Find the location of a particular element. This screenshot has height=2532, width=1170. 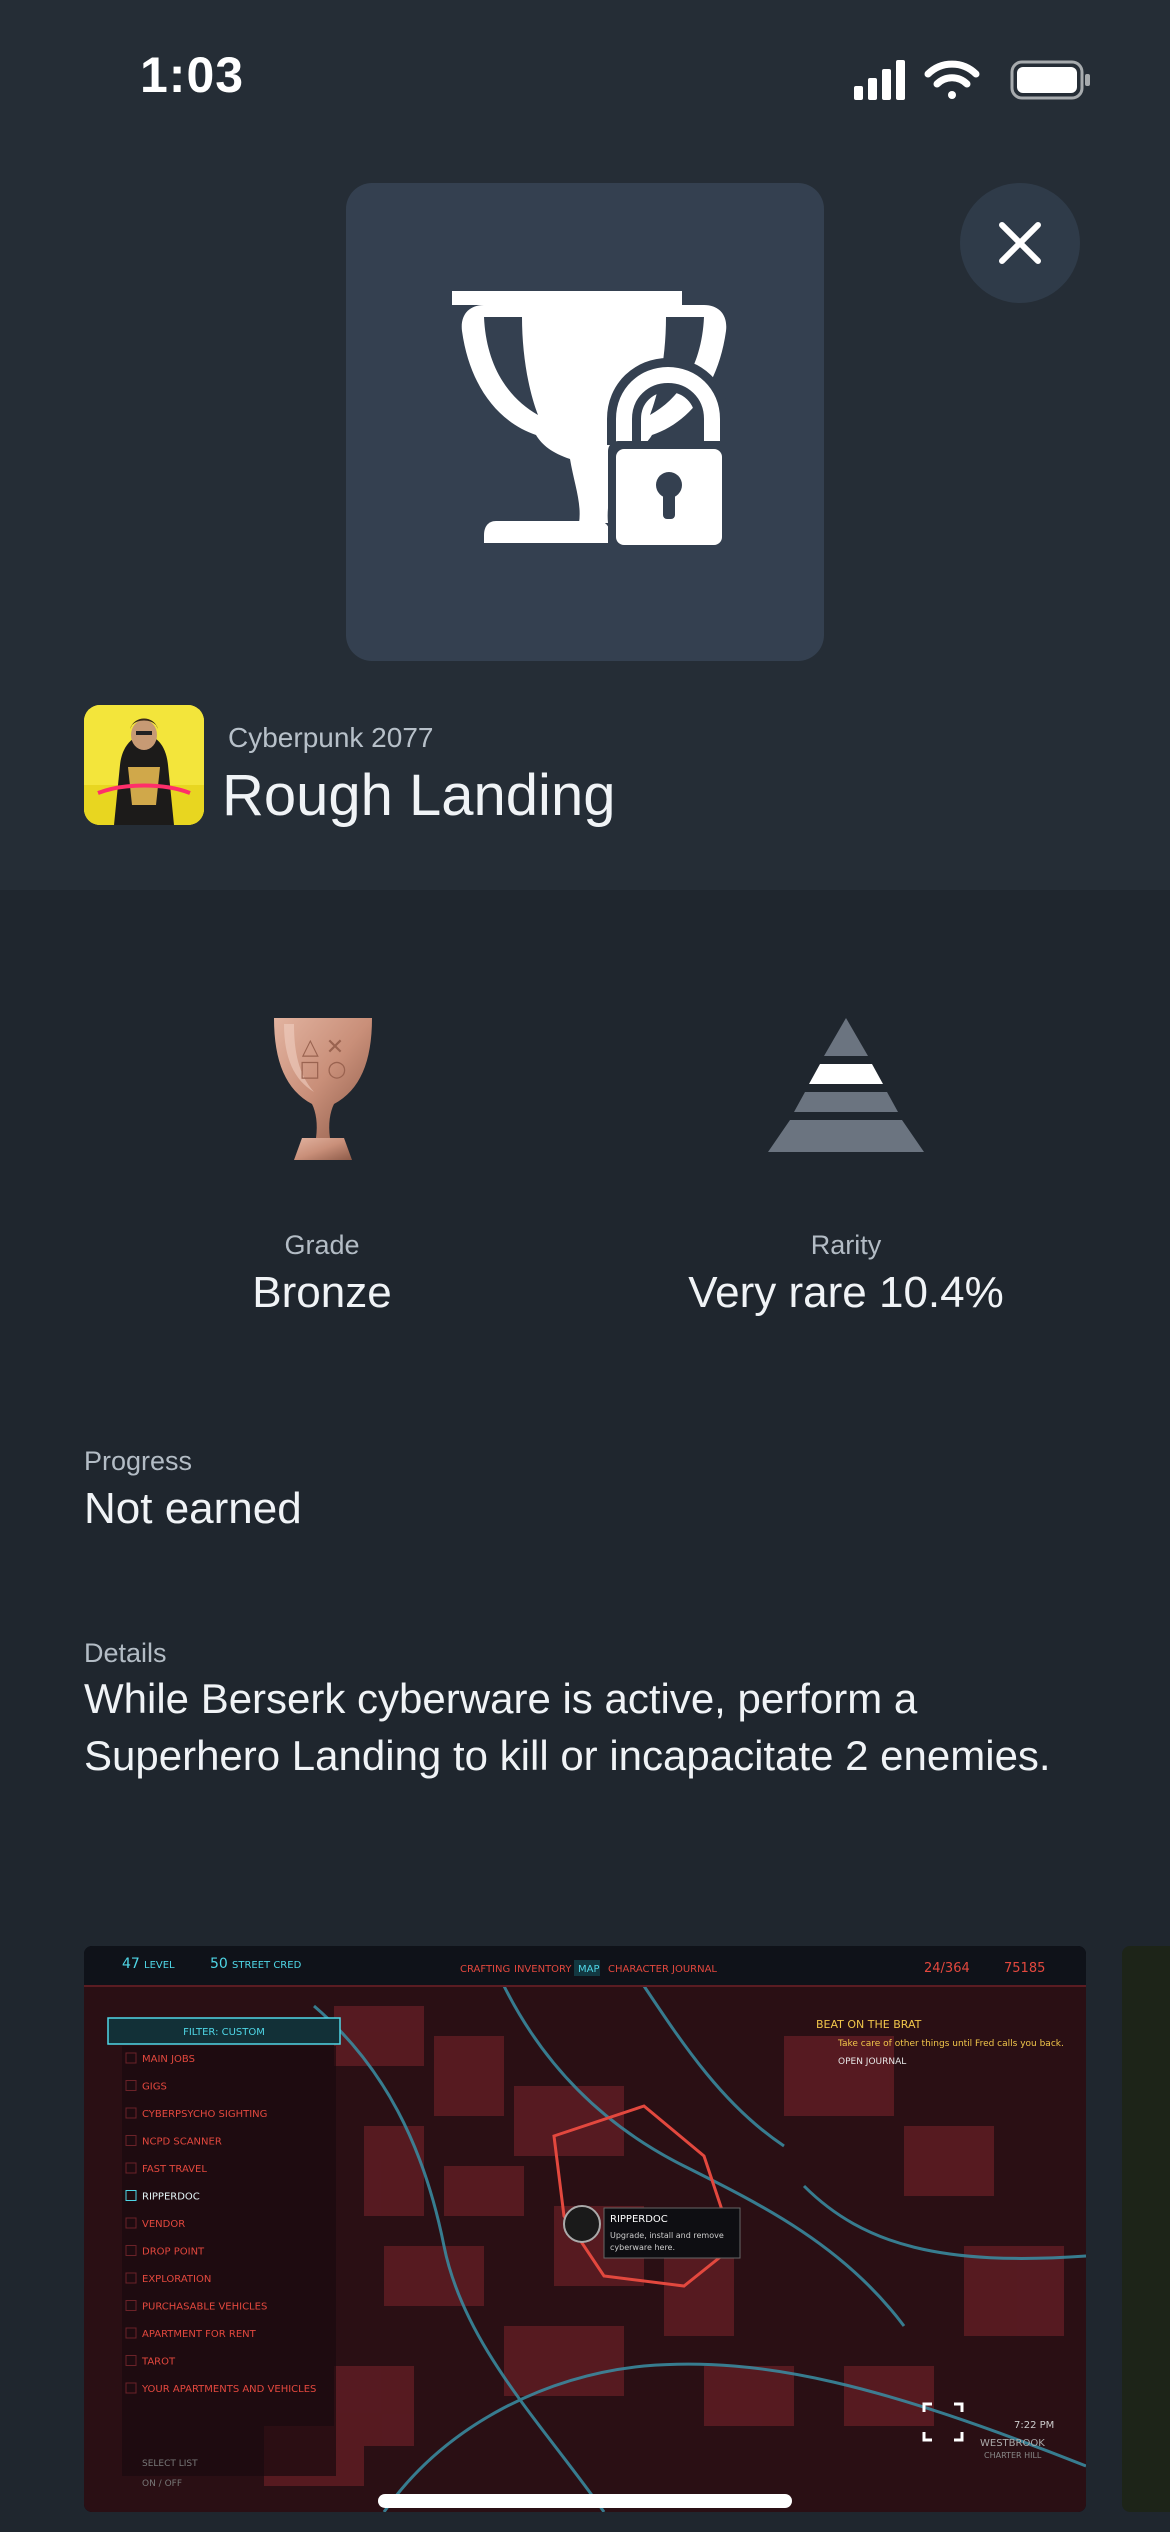

street-cred-value: 50 is located at coordinates (219, 1964).